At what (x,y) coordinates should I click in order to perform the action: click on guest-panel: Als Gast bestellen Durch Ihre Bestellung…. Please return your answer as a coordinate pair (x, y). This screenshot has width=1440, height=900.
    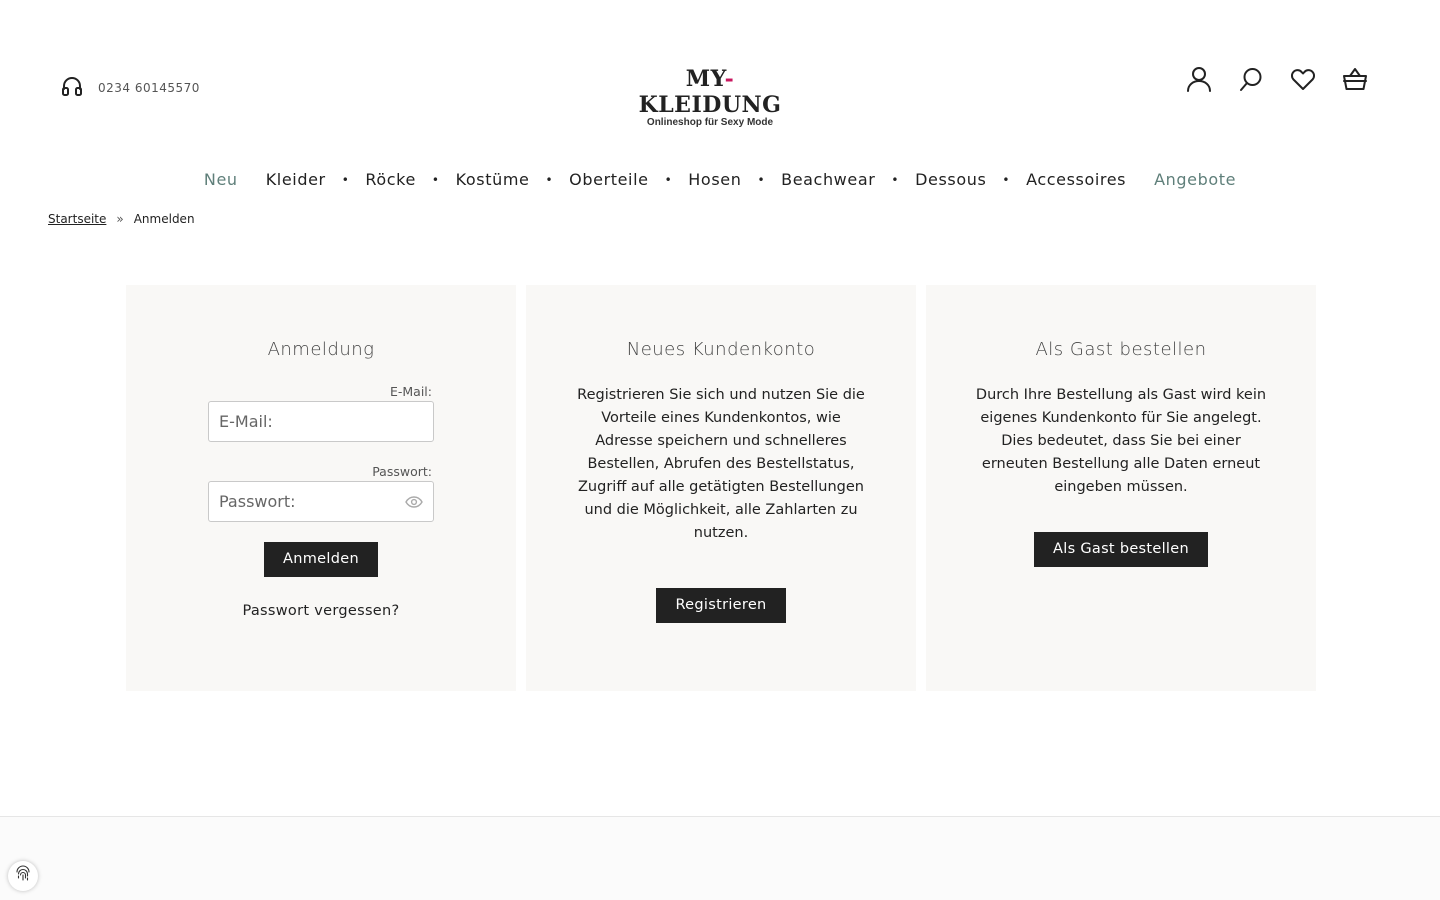
    Looking at the image, I should click on (1121, 488).